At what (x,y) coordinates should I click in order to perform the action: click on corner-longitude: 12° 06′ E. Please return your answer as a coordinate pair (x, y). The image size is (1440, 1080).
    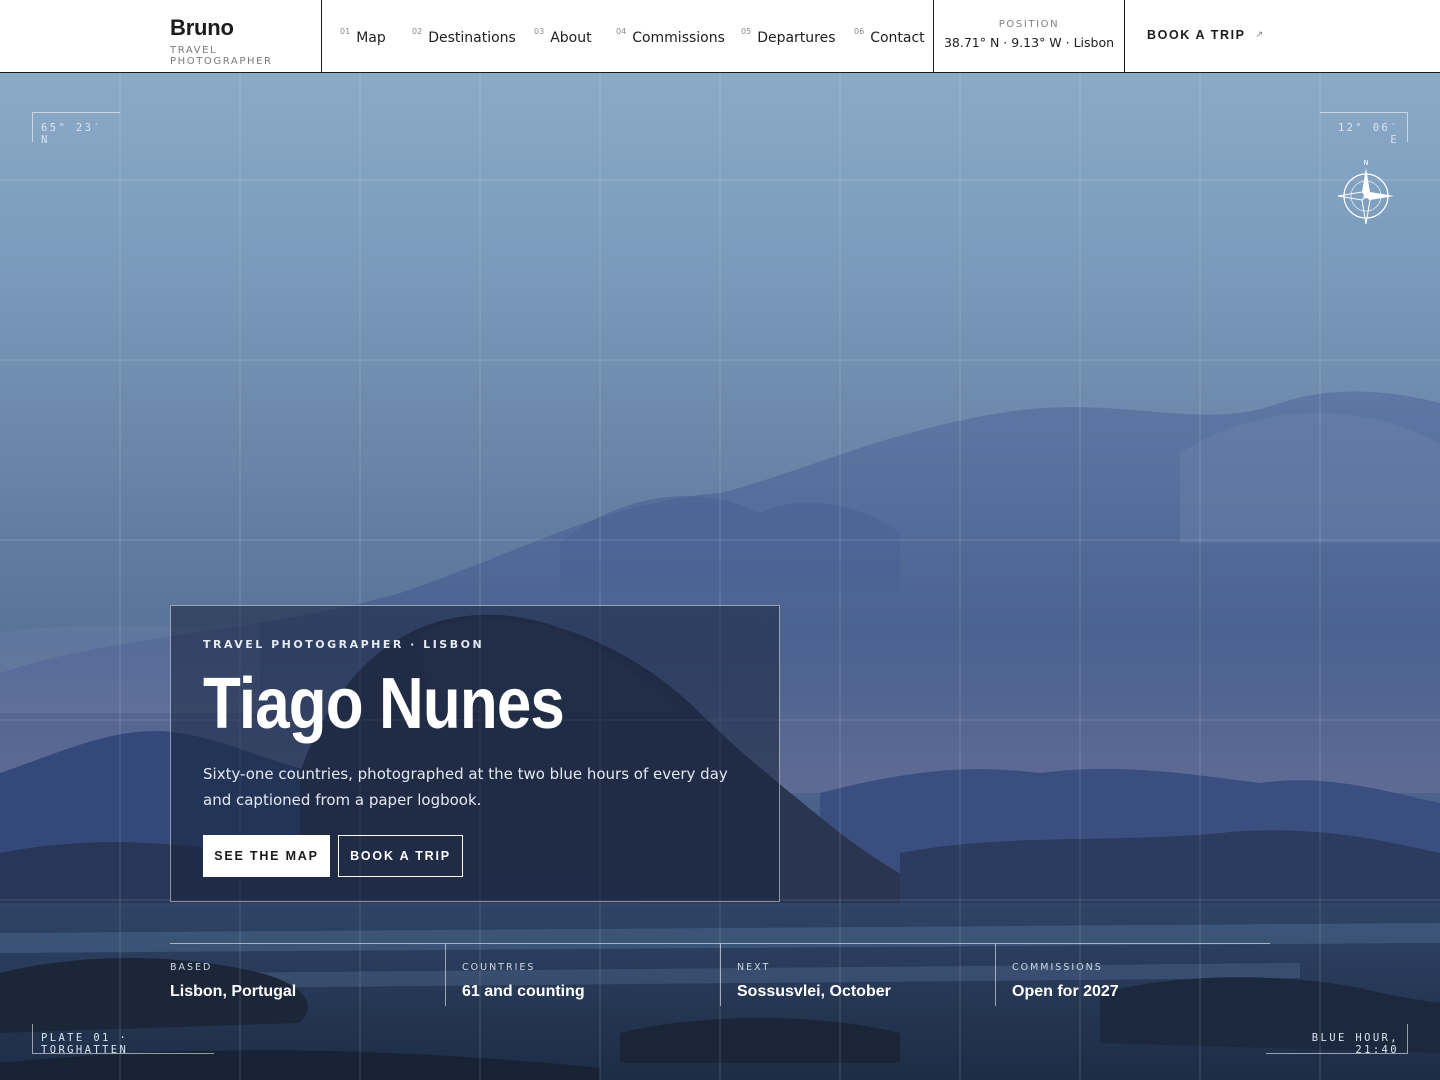
    Looking at the image, I should click on (1364, 129).